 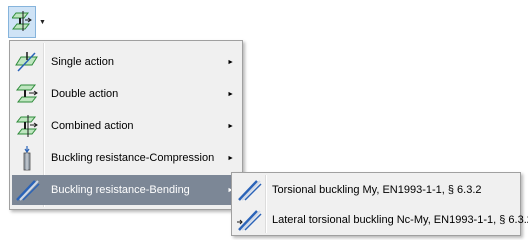 I want to click on double-action-icon, so click(x=27, y=94).